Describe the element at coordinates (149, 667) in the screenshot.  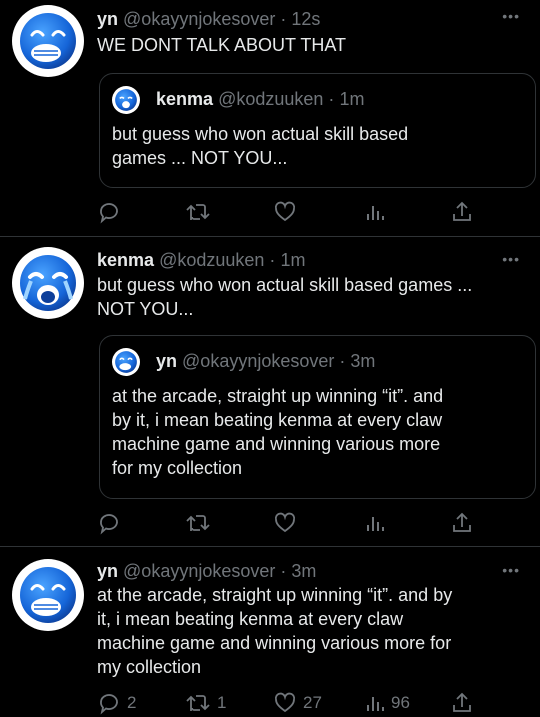
I see `tweet-text-line: my collection` at that location.